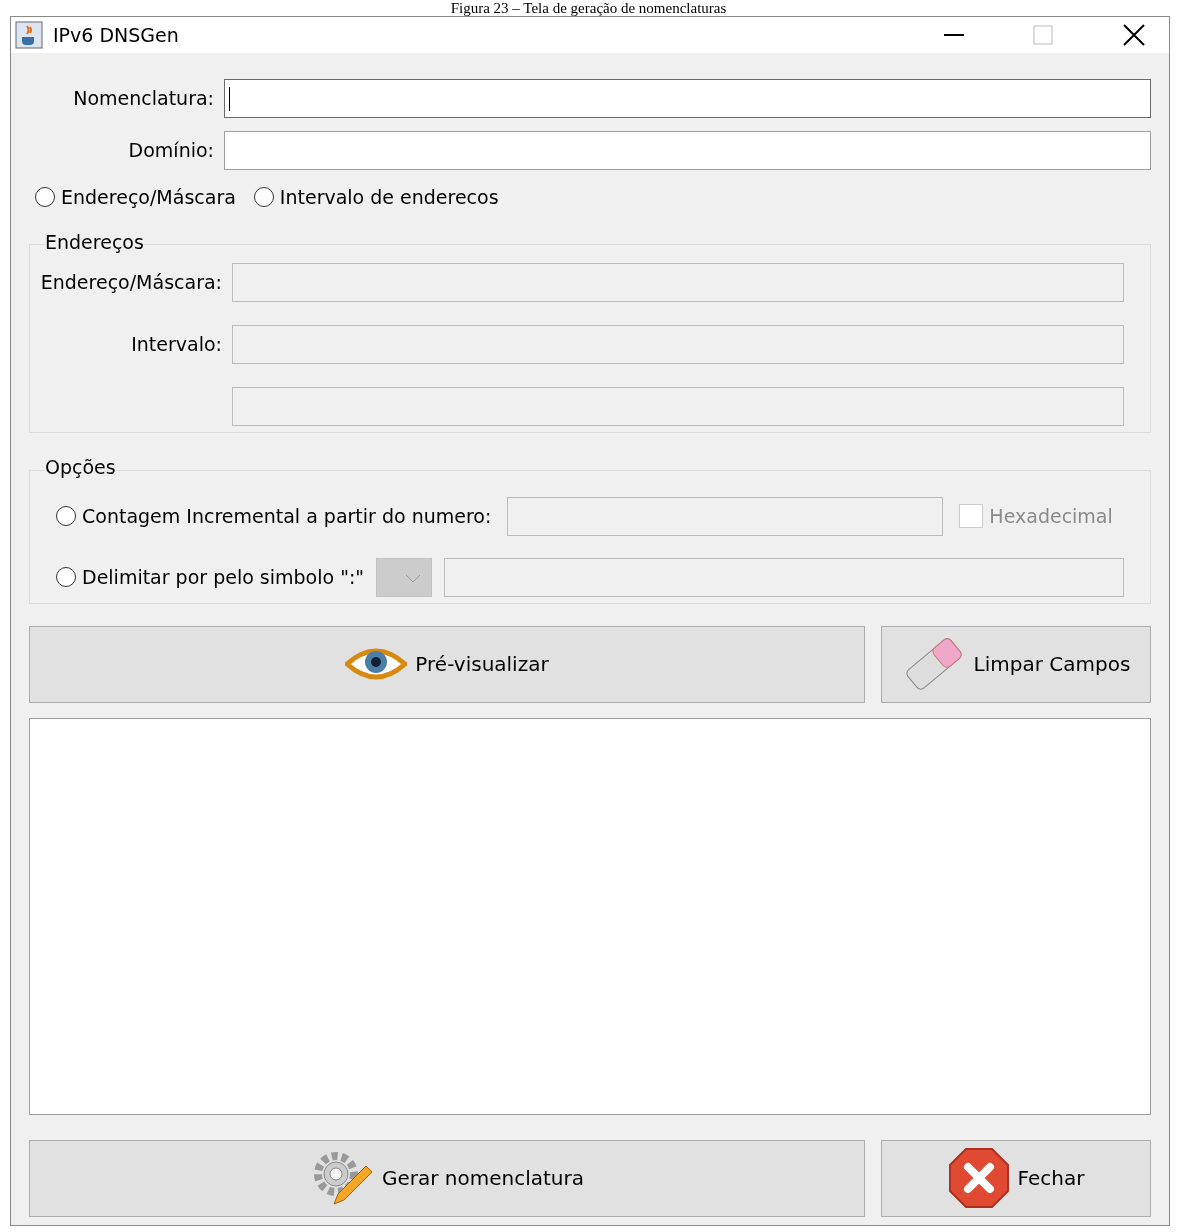 The width and height of the screenshot is (1177, 1232). What do you see at coordinates (223, 577) in the screenshot?
I see `radio-label: Delimitar por pelo simbolo ":"` at bounding box center [223, 577].